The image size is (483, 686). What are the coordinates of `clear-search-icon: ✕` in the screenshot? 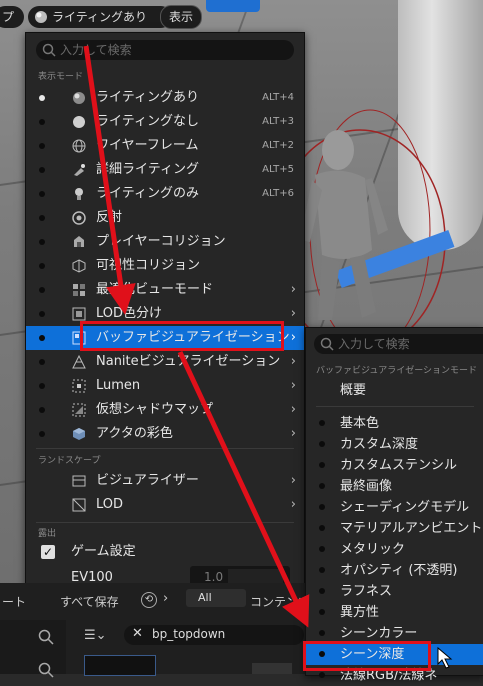 It's located at (137, 633).